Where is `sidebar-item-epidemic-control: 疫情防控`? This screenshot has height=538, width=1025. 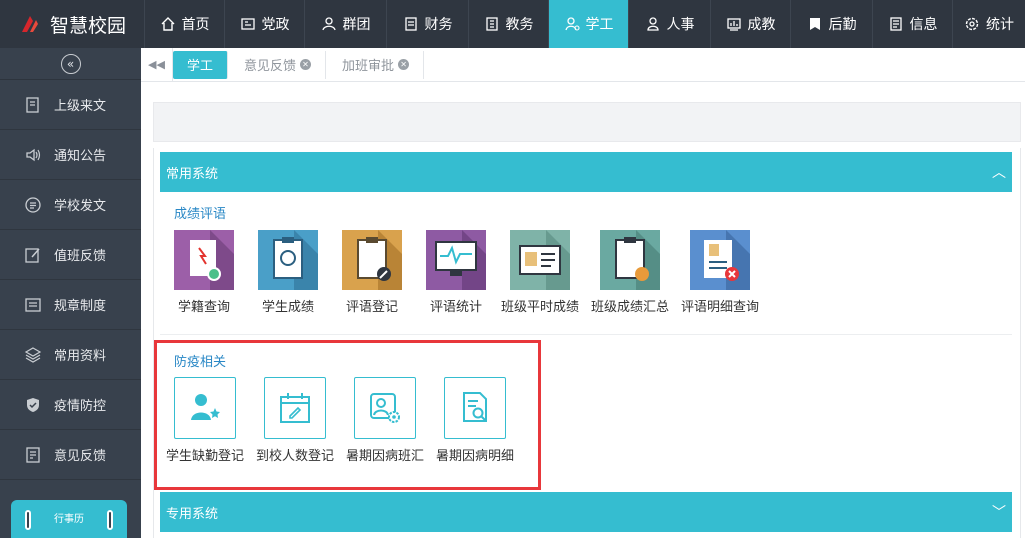 sidebar-item-epidemic-control: 疫情防控 is located at coordinates (70, 405).